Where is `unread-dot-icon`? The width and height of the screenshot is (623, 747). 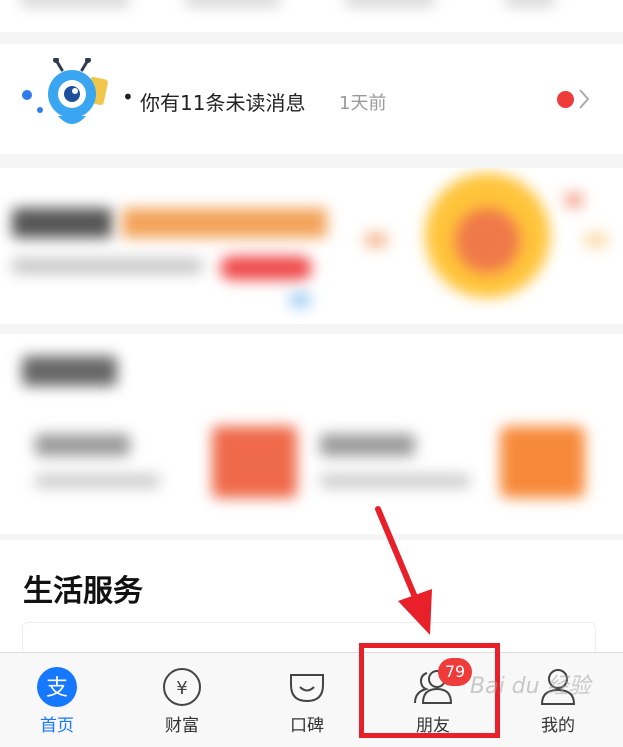
unread-dot-icon is located at coordinates (565, 99).